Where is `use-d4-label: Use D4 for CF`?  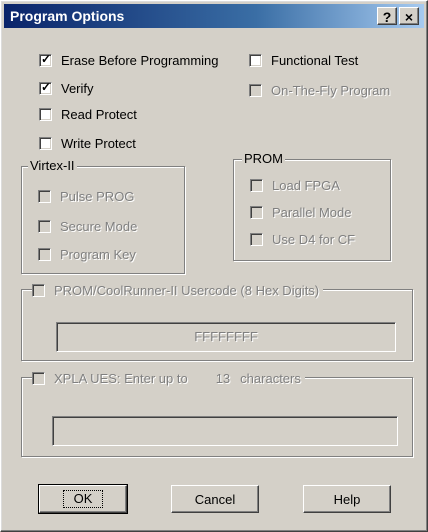
use-d4-label: Use D4 for CF is located at coordinates (314, 239).